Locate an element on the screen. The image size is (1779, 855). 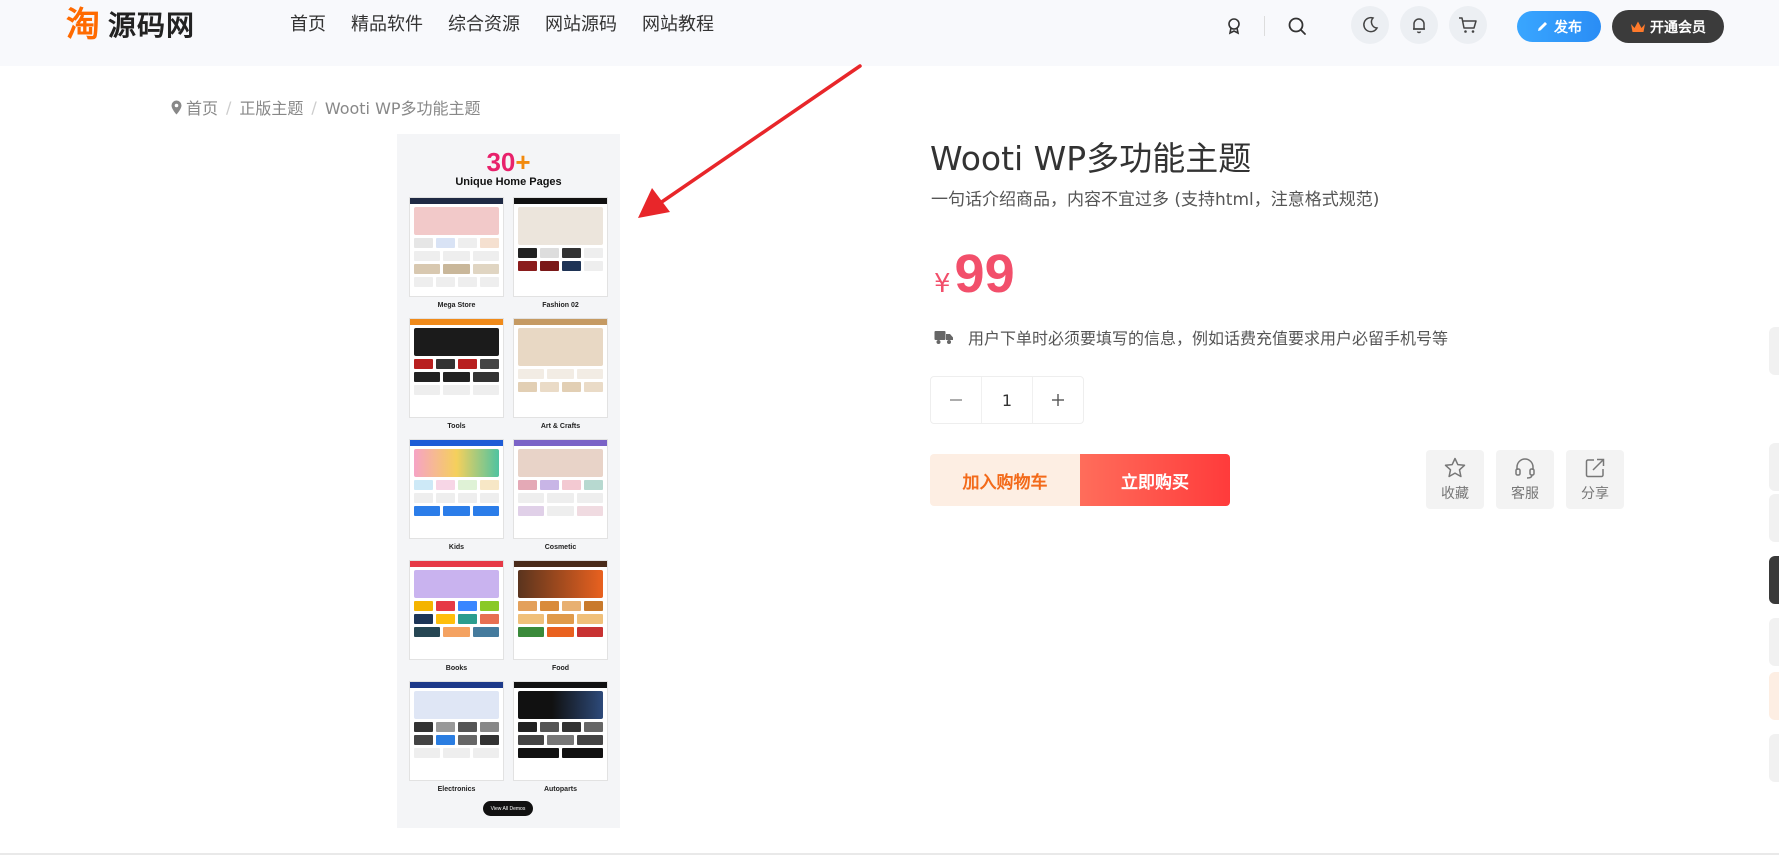
preview-headline: 30+ is located at coordinates (508, 162).